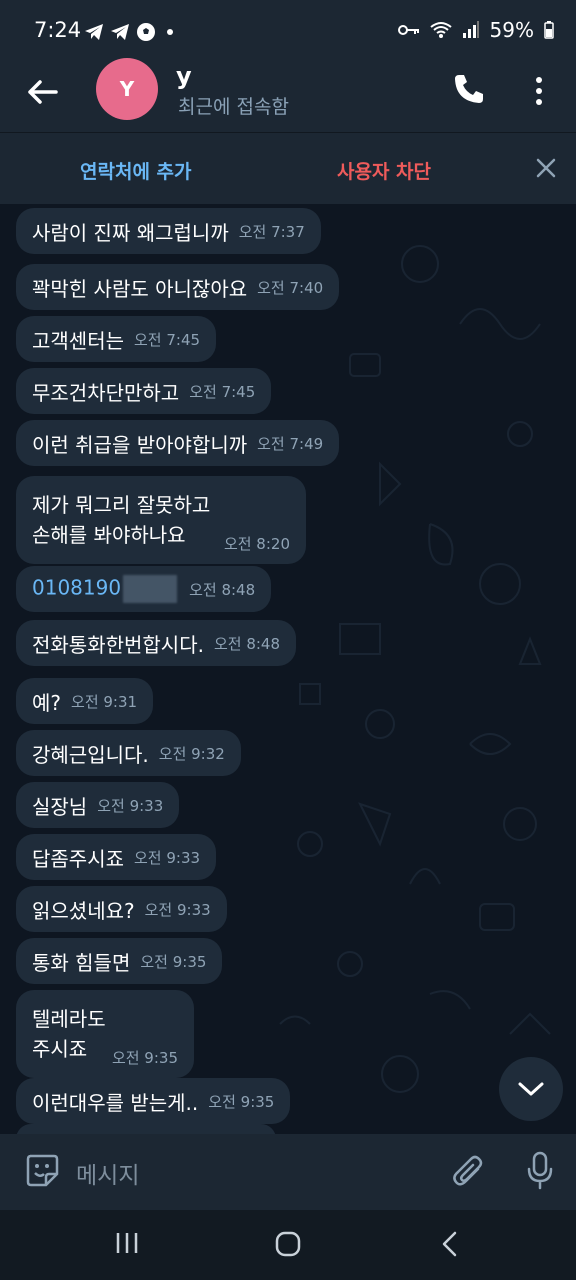 The image size is (576, 1280). I want to click on back-nav-icon, so click(450, 1244).